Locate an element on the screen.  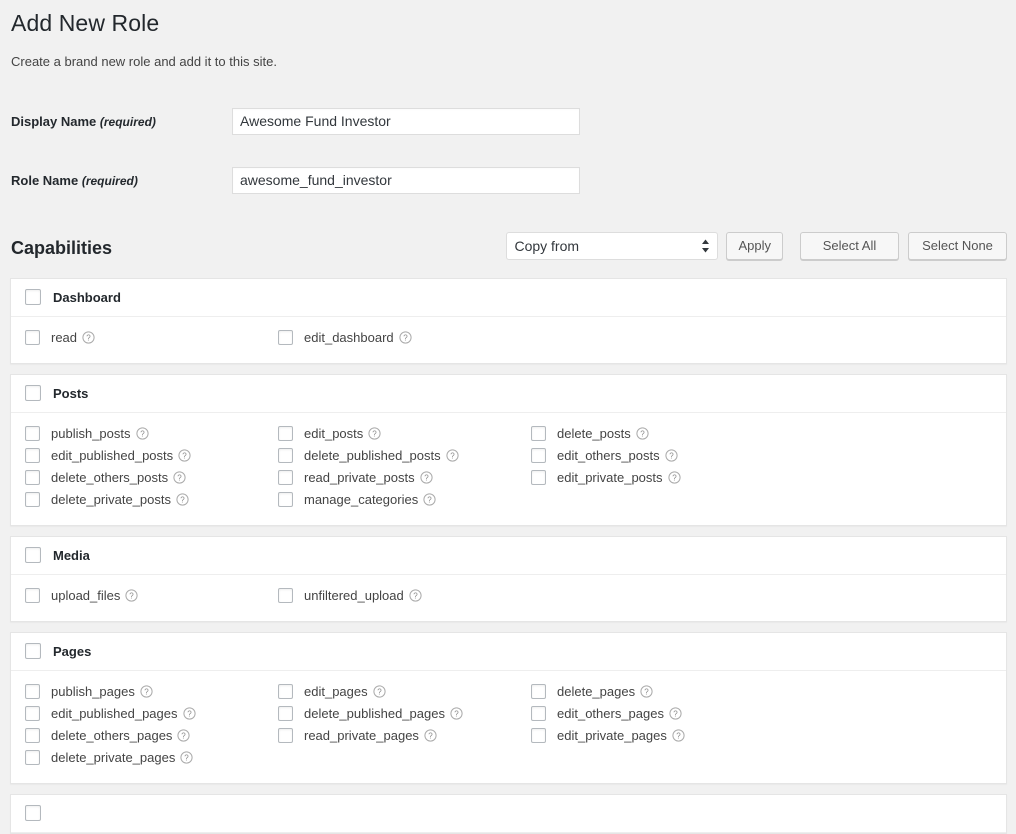
panel-header: Pages is located at coordinates (508, 652).